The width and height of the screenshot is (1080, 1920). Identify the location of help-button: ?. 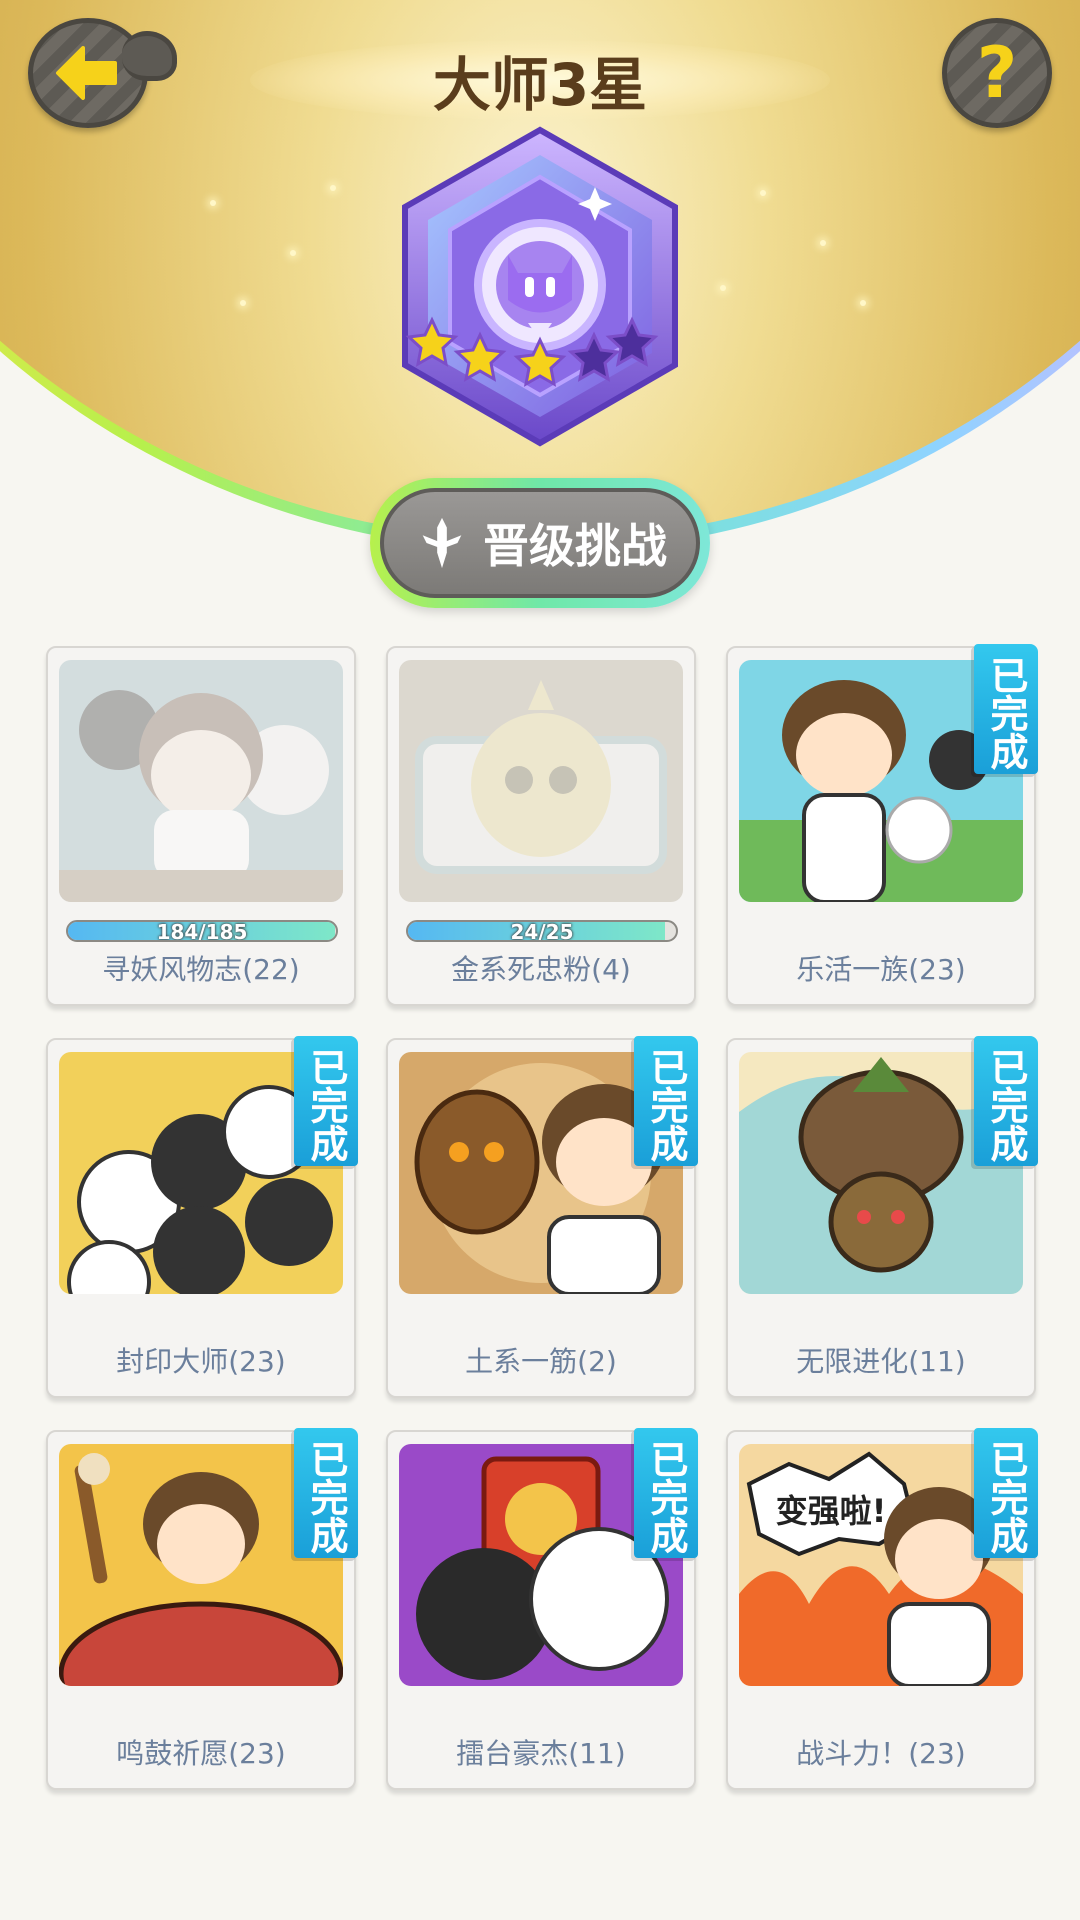
(997, 73).